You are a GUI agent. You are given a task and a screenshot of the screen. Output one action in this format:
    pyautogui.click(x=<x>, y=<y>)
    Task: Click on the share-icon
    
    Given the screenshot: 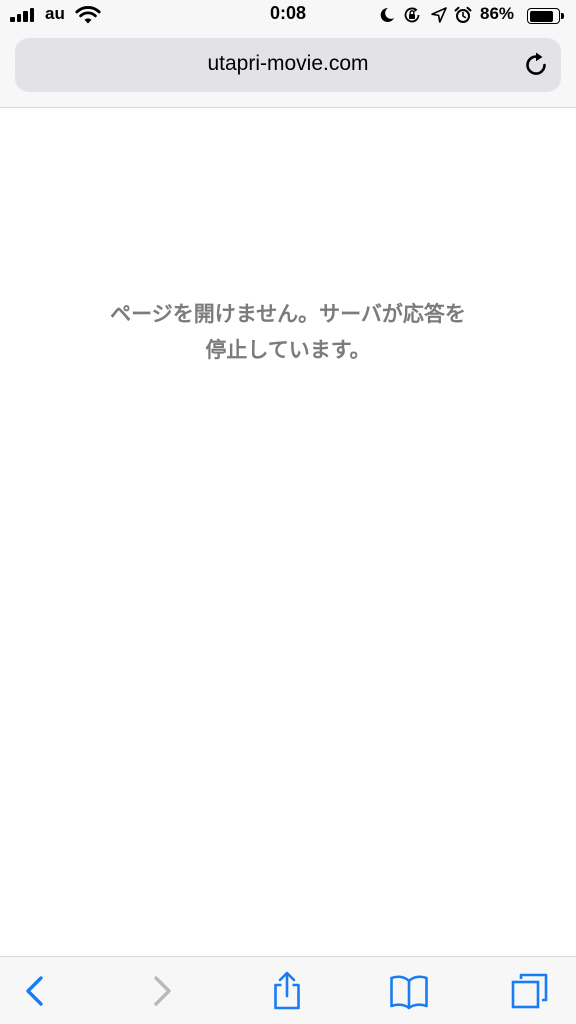 What is the action you would take?
    pyautogui.click(x=287, y=991)
    